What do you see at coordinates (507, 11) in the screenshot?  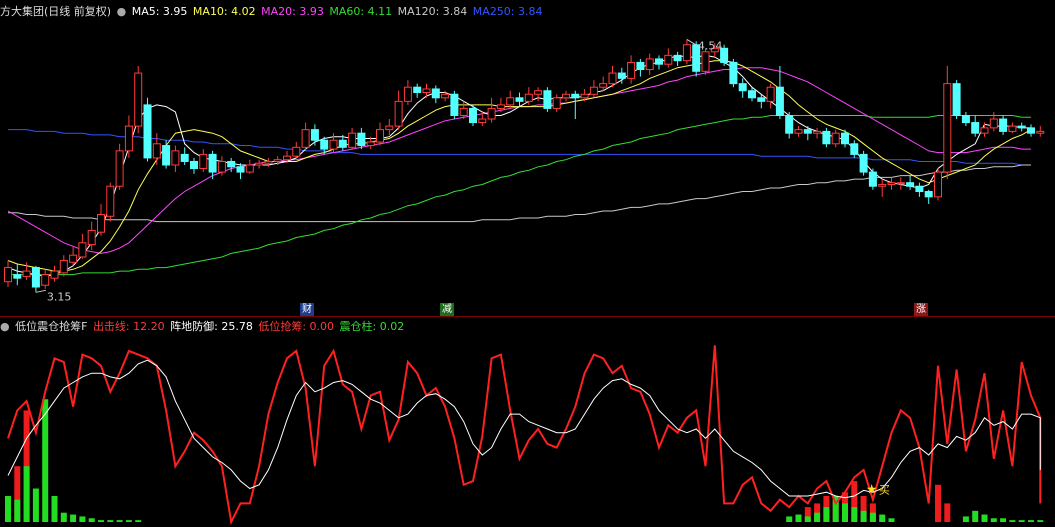 I see `ma250-label: MA250: 3.84` at bounding box center [507, 11].